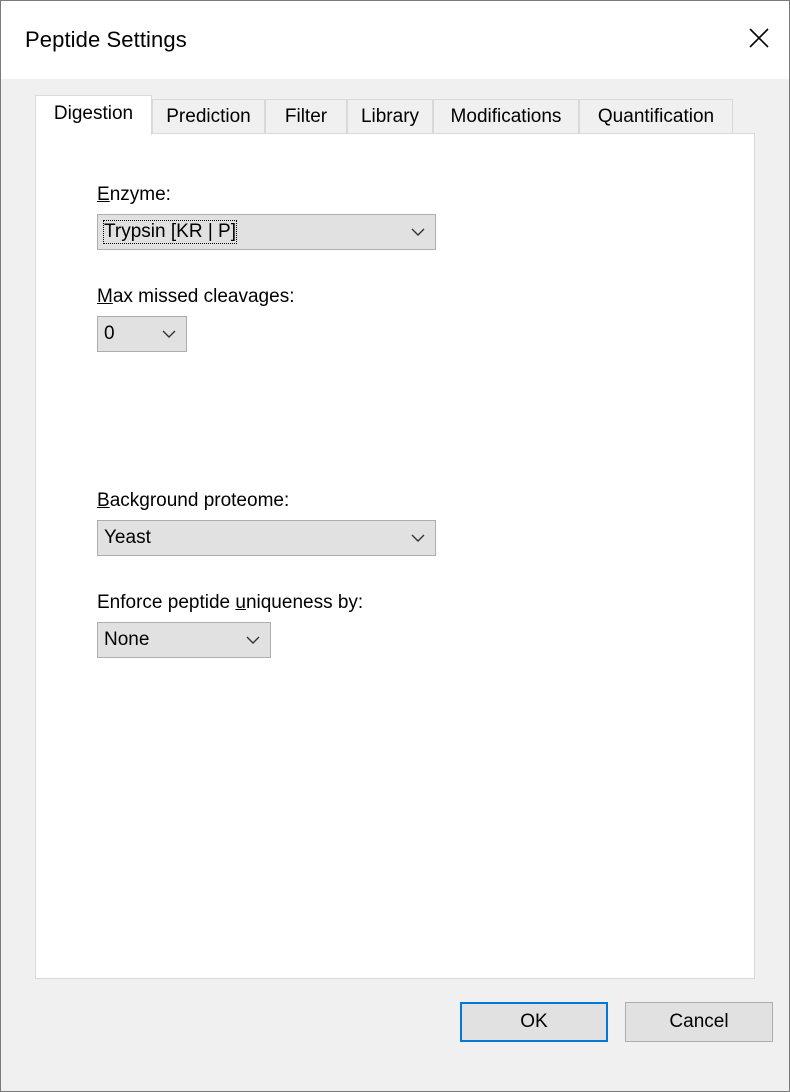  I want to click on enzyme-label-mnemonic: E, so click(103, 194).